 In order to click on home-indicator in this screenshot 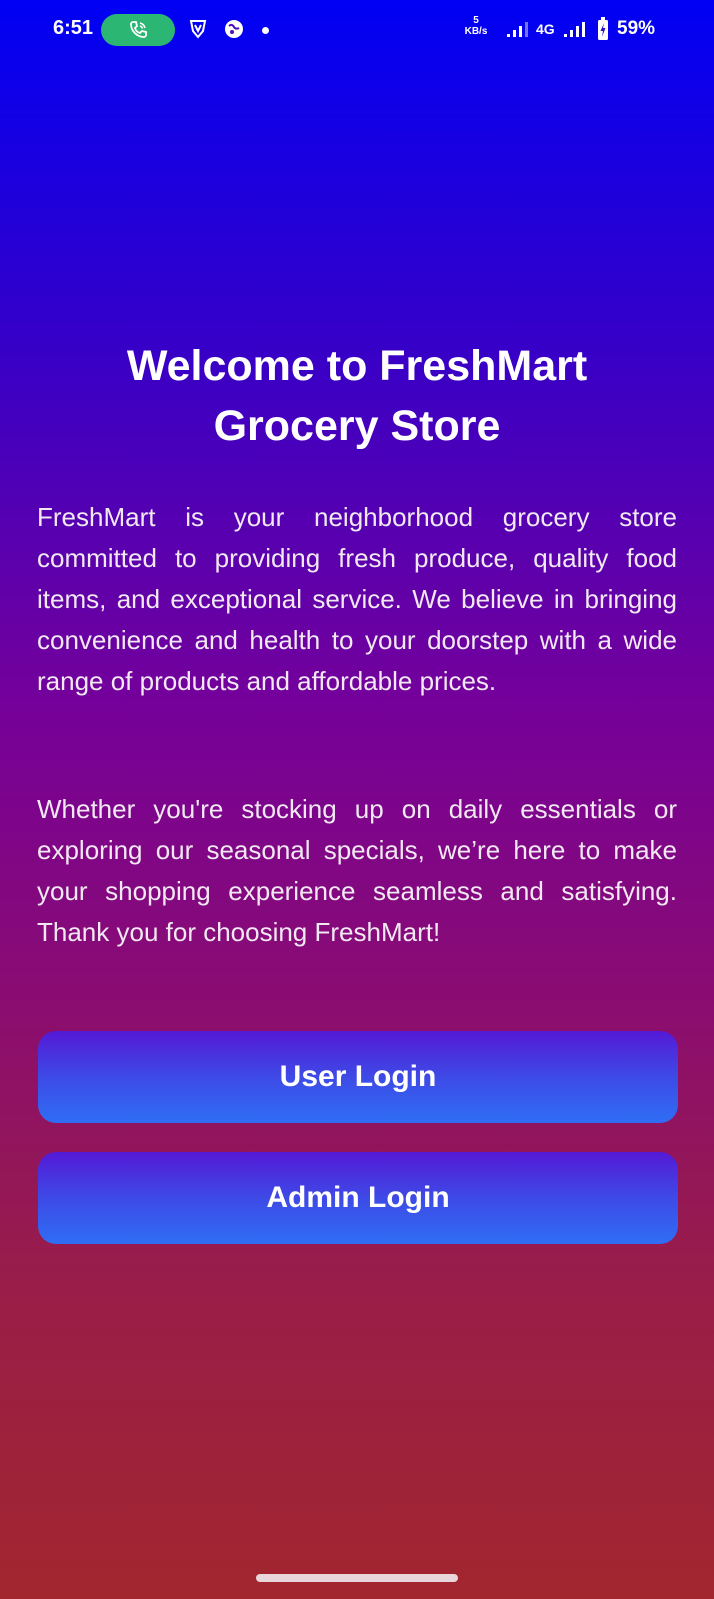, I will do `click(357, 1578)`.